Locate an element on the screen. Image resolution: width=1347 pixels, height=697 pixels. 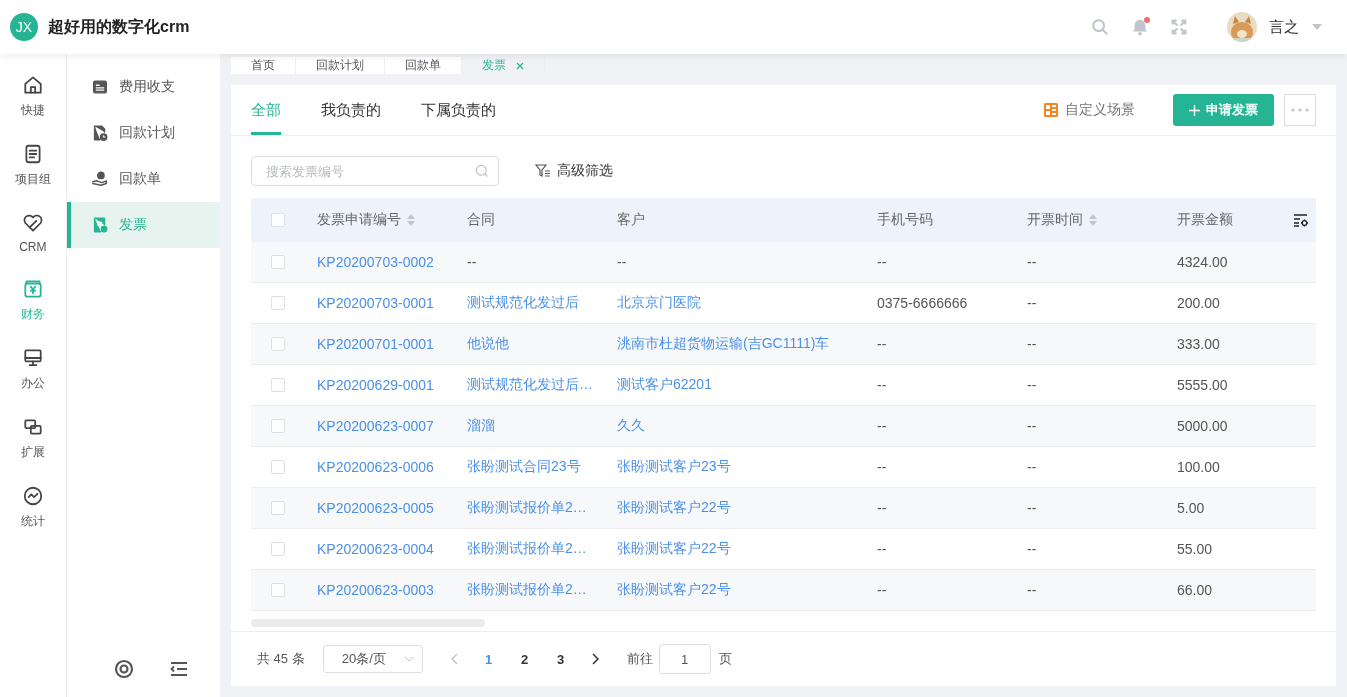
goto-label: 前往 is located at coordinates (639, 659).